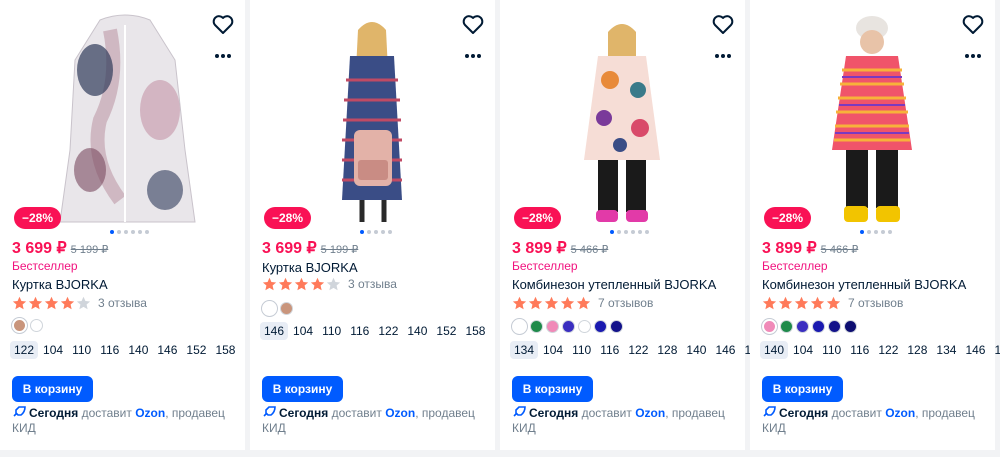  I want to click on delivery-seller-prefix: , продавец, so click(445, 413).